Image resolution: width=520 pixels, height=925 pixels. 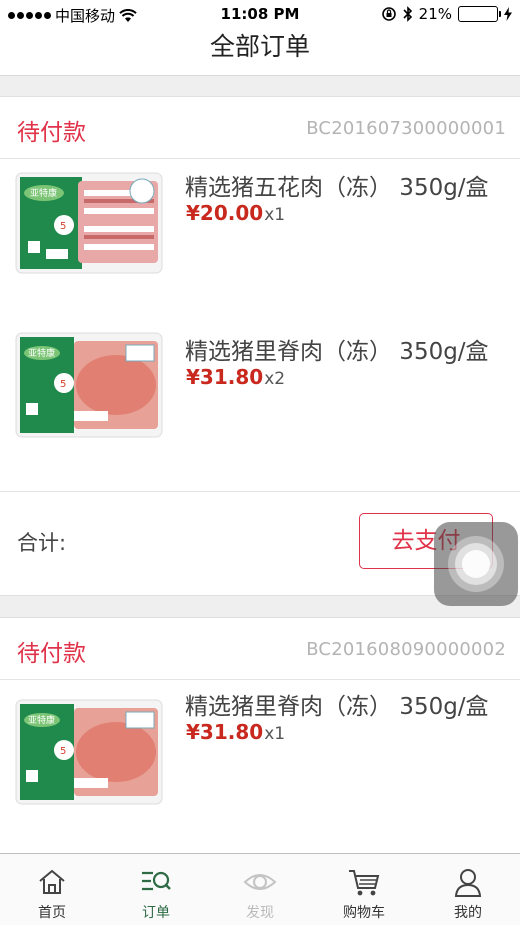 I want to click on user-icon, so click(x=468, y=883).